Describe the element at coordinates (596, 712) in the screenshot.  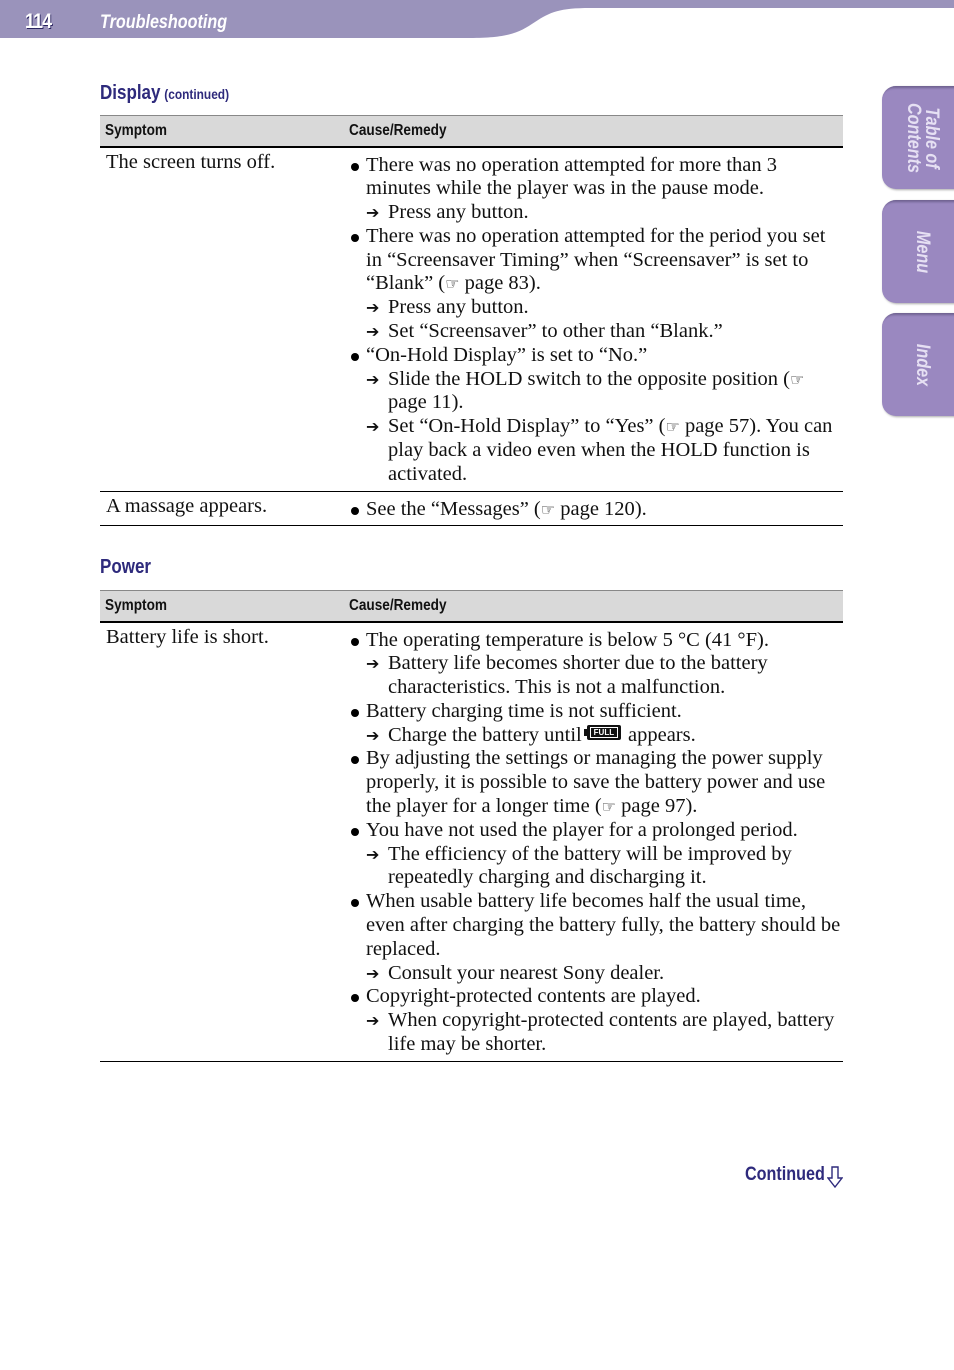
I see `cause-item: Battery charging time is not sufficient.` at that location.